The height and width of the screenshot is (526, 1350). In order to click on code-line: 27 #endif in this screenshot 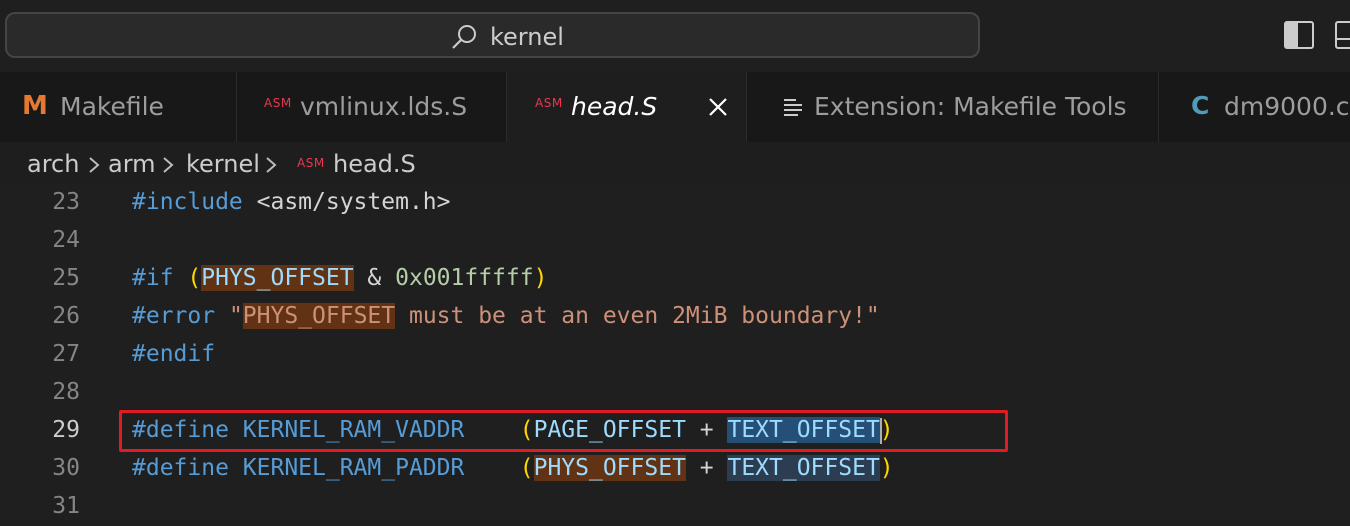, I will do `click(675, 355)`.